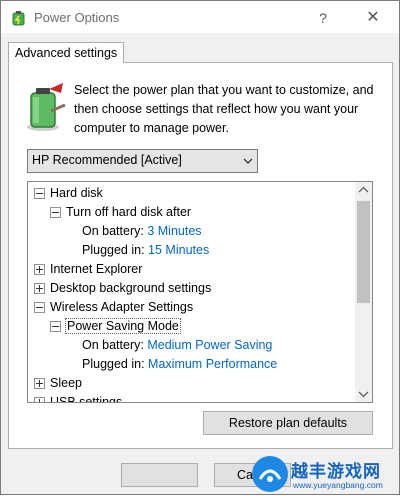  I want to click on tree-item-wireless-plugged-in: Plugged in: Maximum Performance, so click(179, 364).